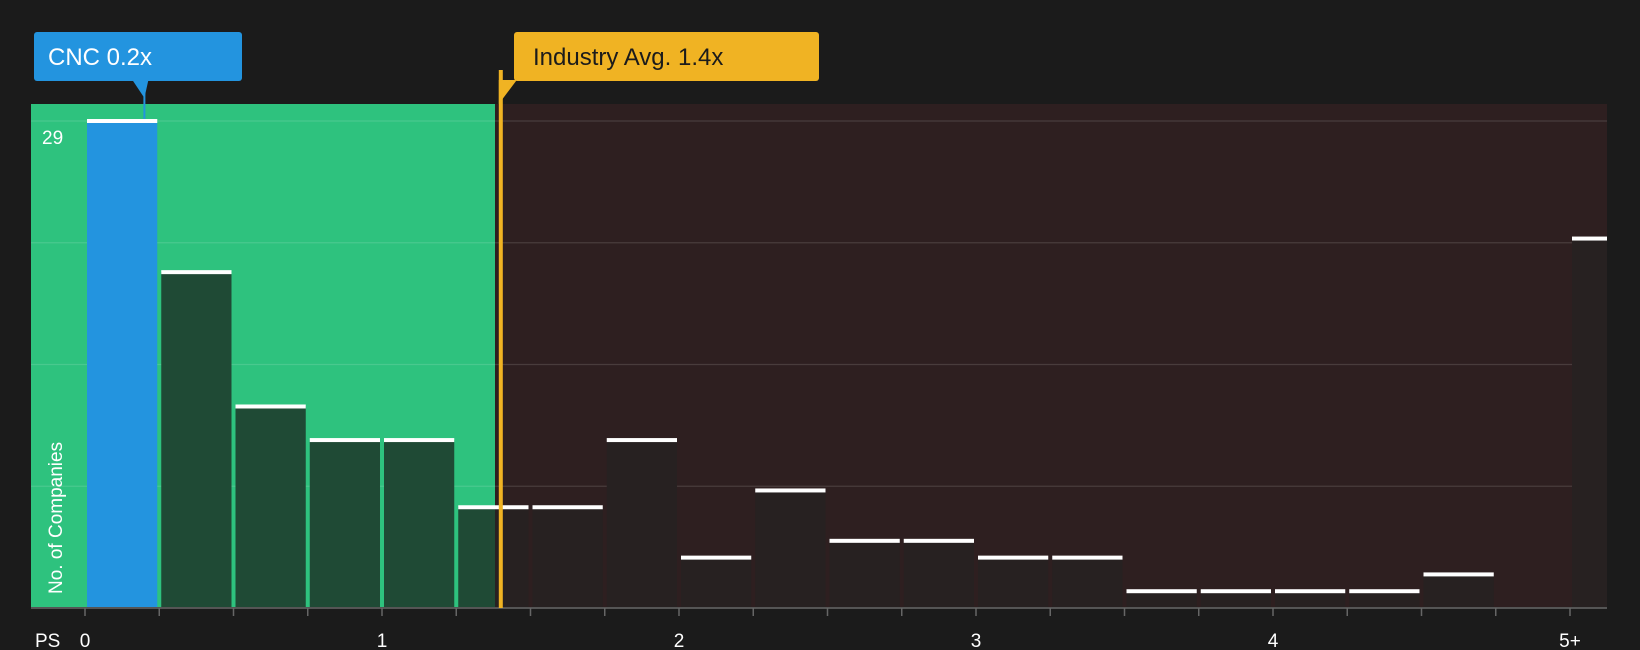  Describe the element at coordinates (85, 640) in the screenshot. I see `x-tick-label: 0` at that location.